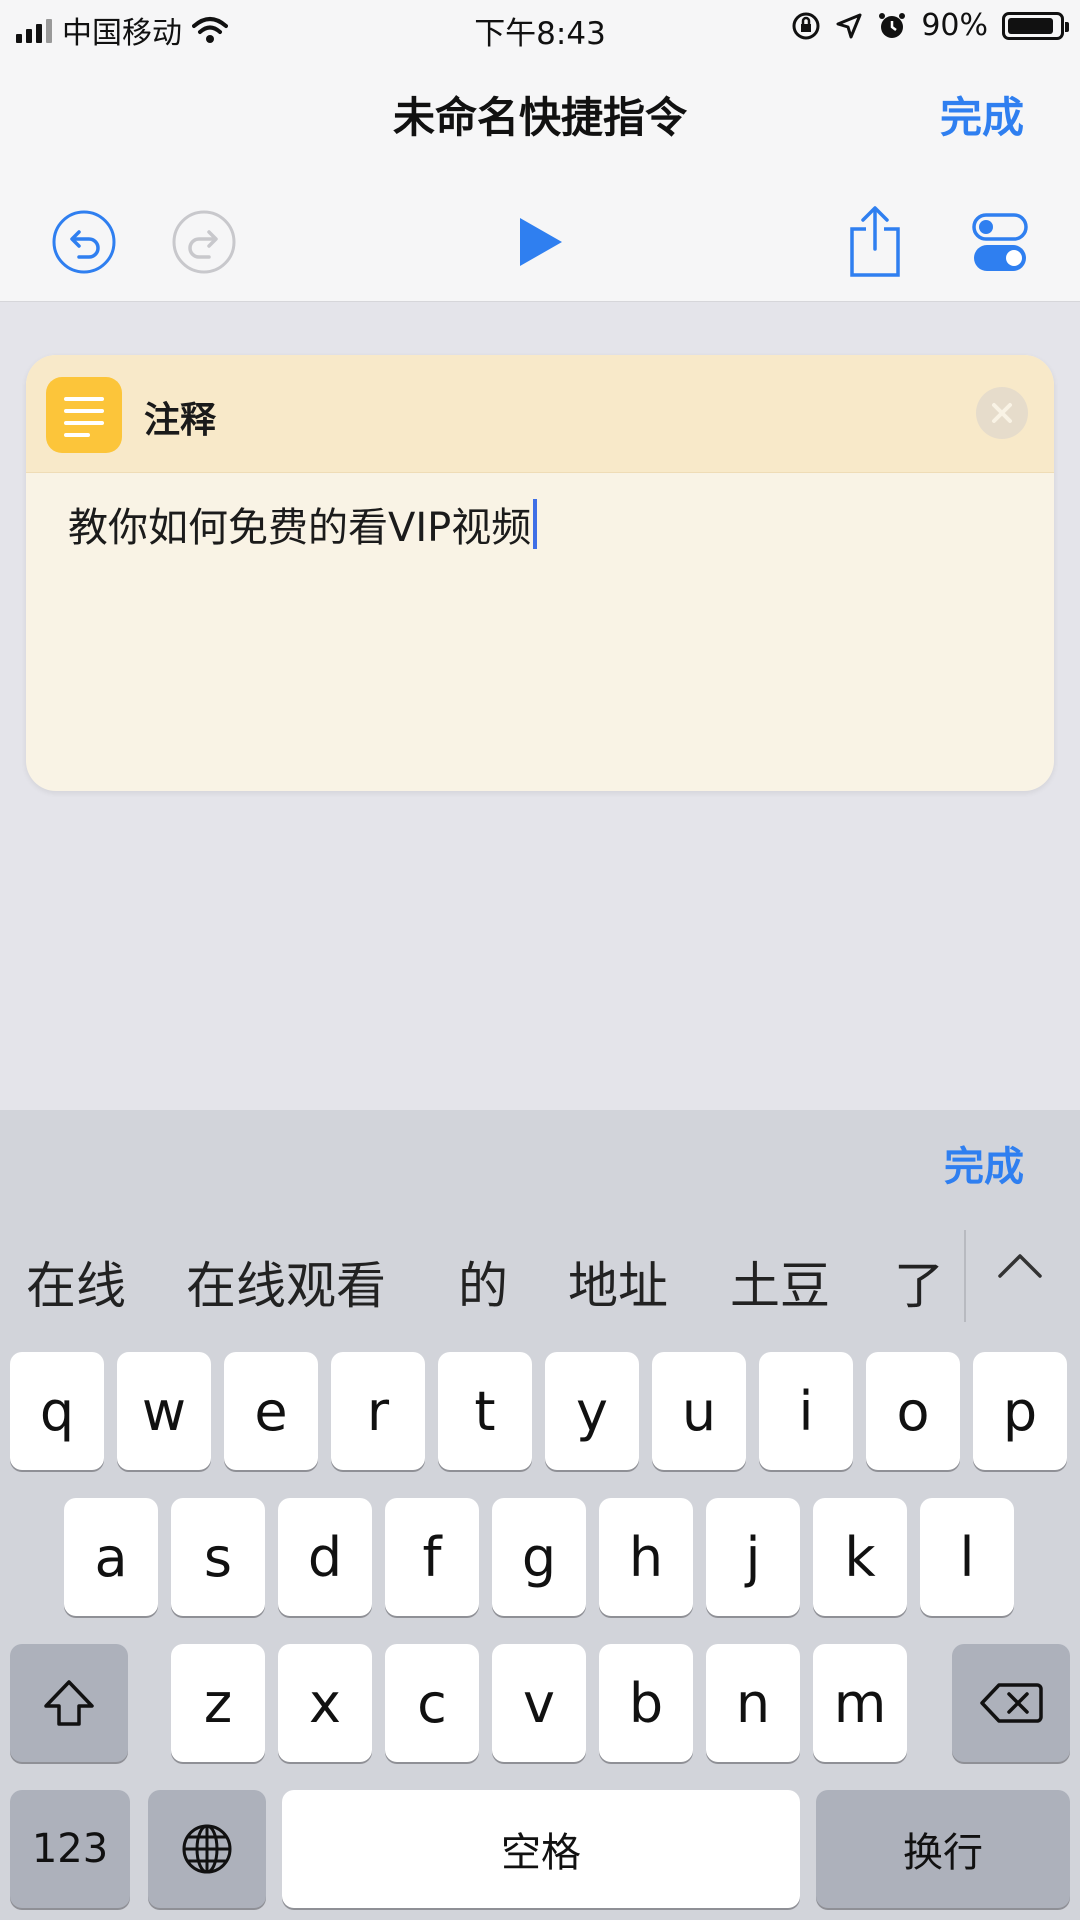 Image resolution: width=1080 pixels, height=1920 pixels. I want to click on comment-text: 教你如何免费的看VIP视频, so click(300, 528).